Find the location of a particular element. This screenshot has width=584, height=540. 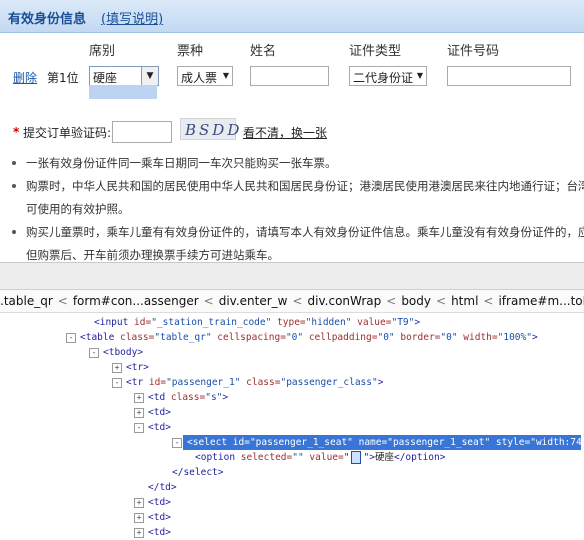

text-cursor-icon is located at coordinates (356, 457).